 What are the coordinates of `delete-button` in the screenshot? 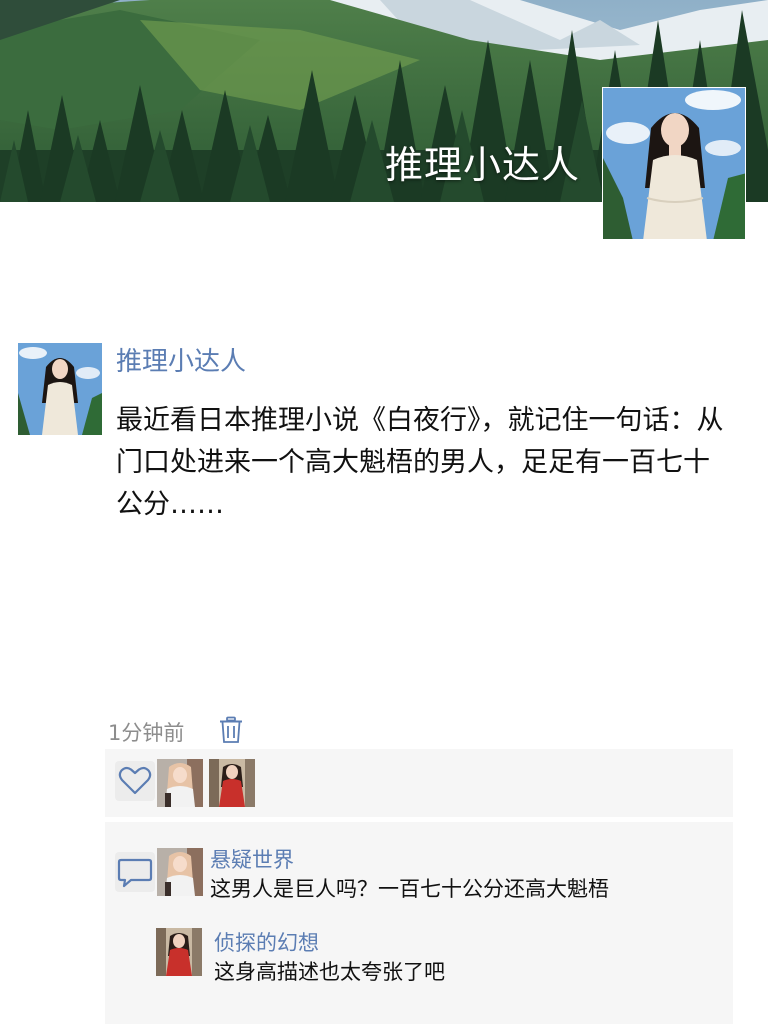 It's located at (231, 730).